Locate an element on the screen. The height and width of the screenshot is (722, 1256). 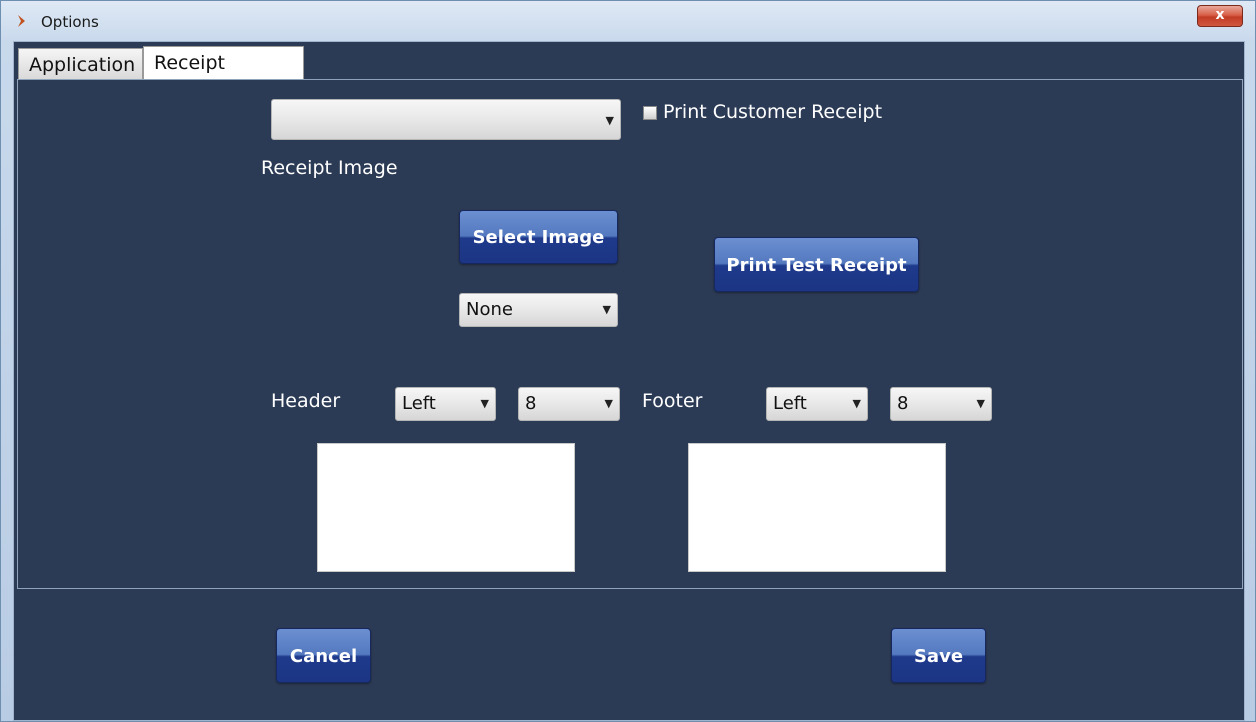
window-title: Options is located at coordinates (70, 22).